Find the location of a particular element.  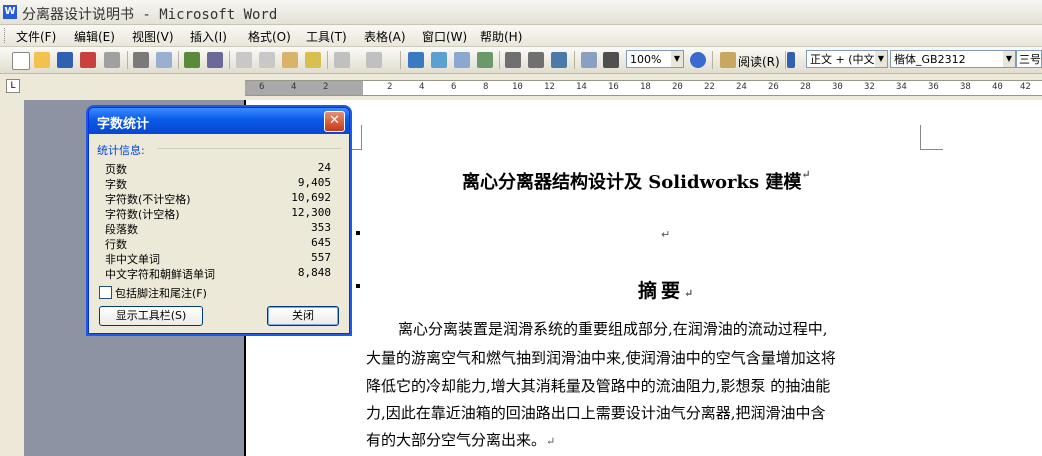

drawing-icon is located at coordinates (536, 60).